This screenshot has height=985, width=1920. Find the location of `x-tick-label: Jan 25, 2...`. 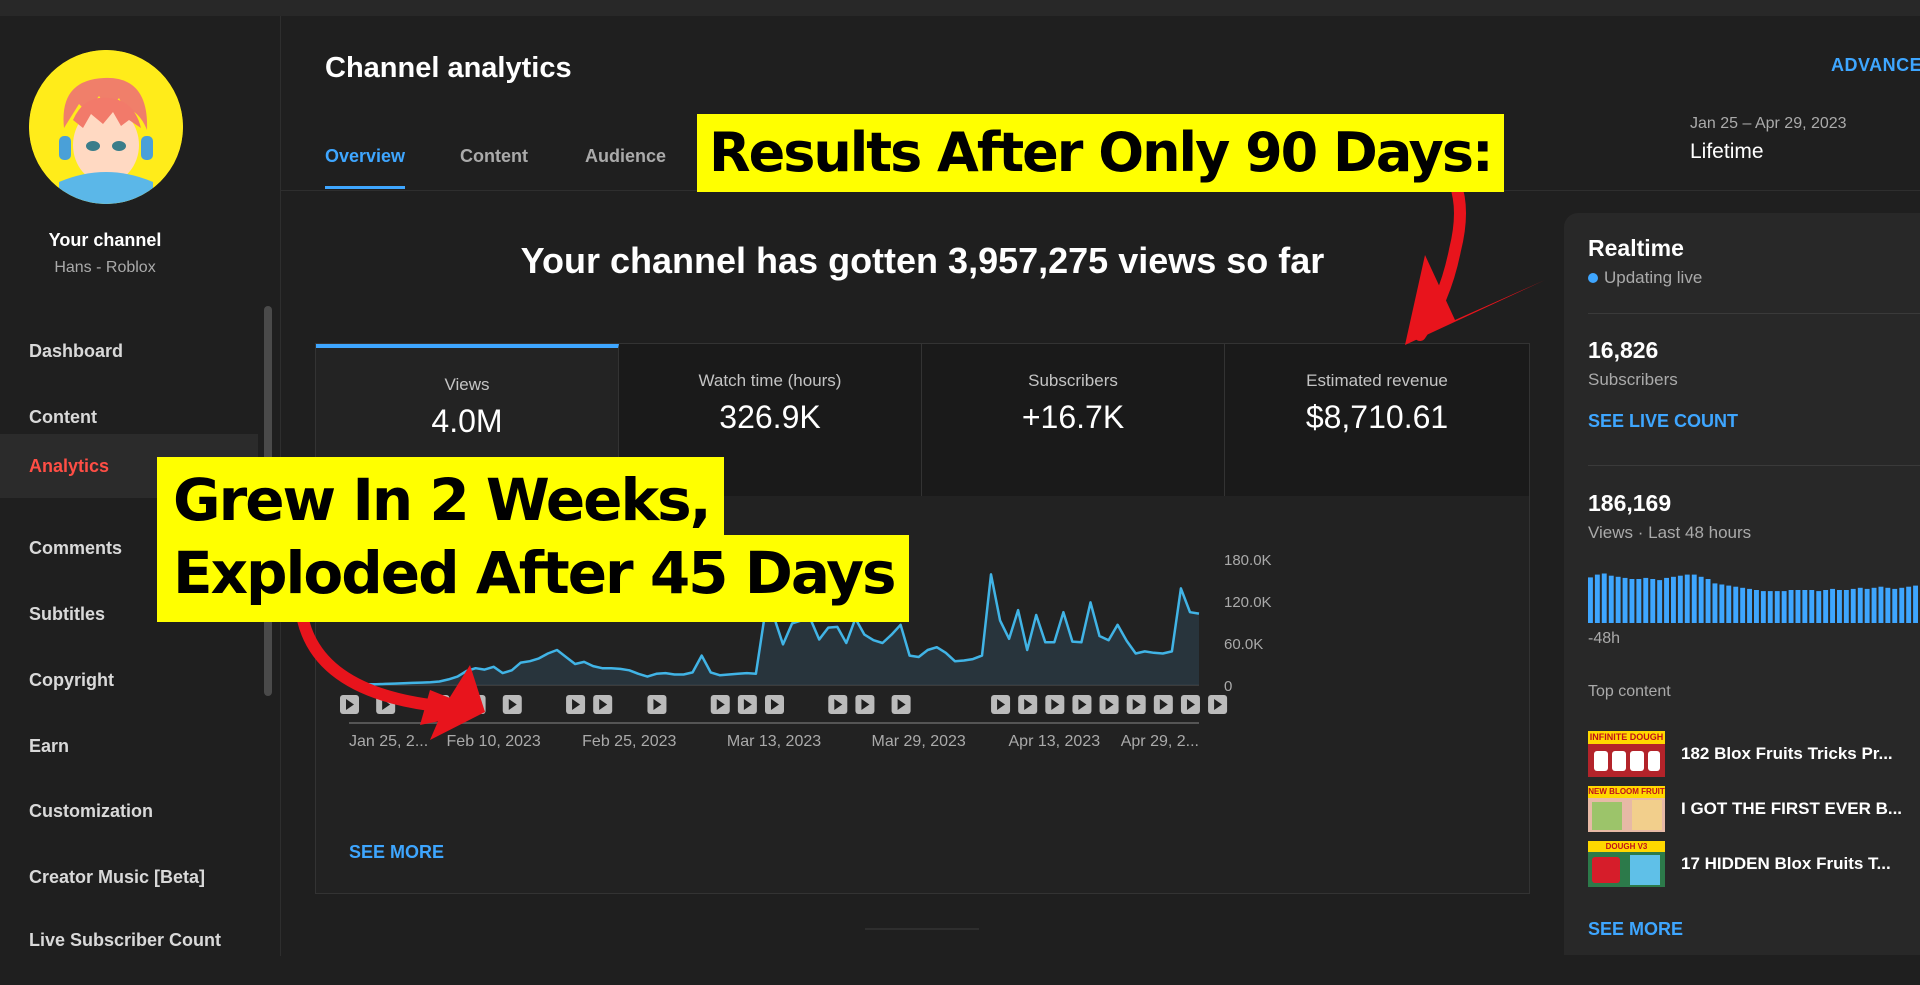

x-tick-label: Jan 25, 2... is located at coordinates (388, 741).